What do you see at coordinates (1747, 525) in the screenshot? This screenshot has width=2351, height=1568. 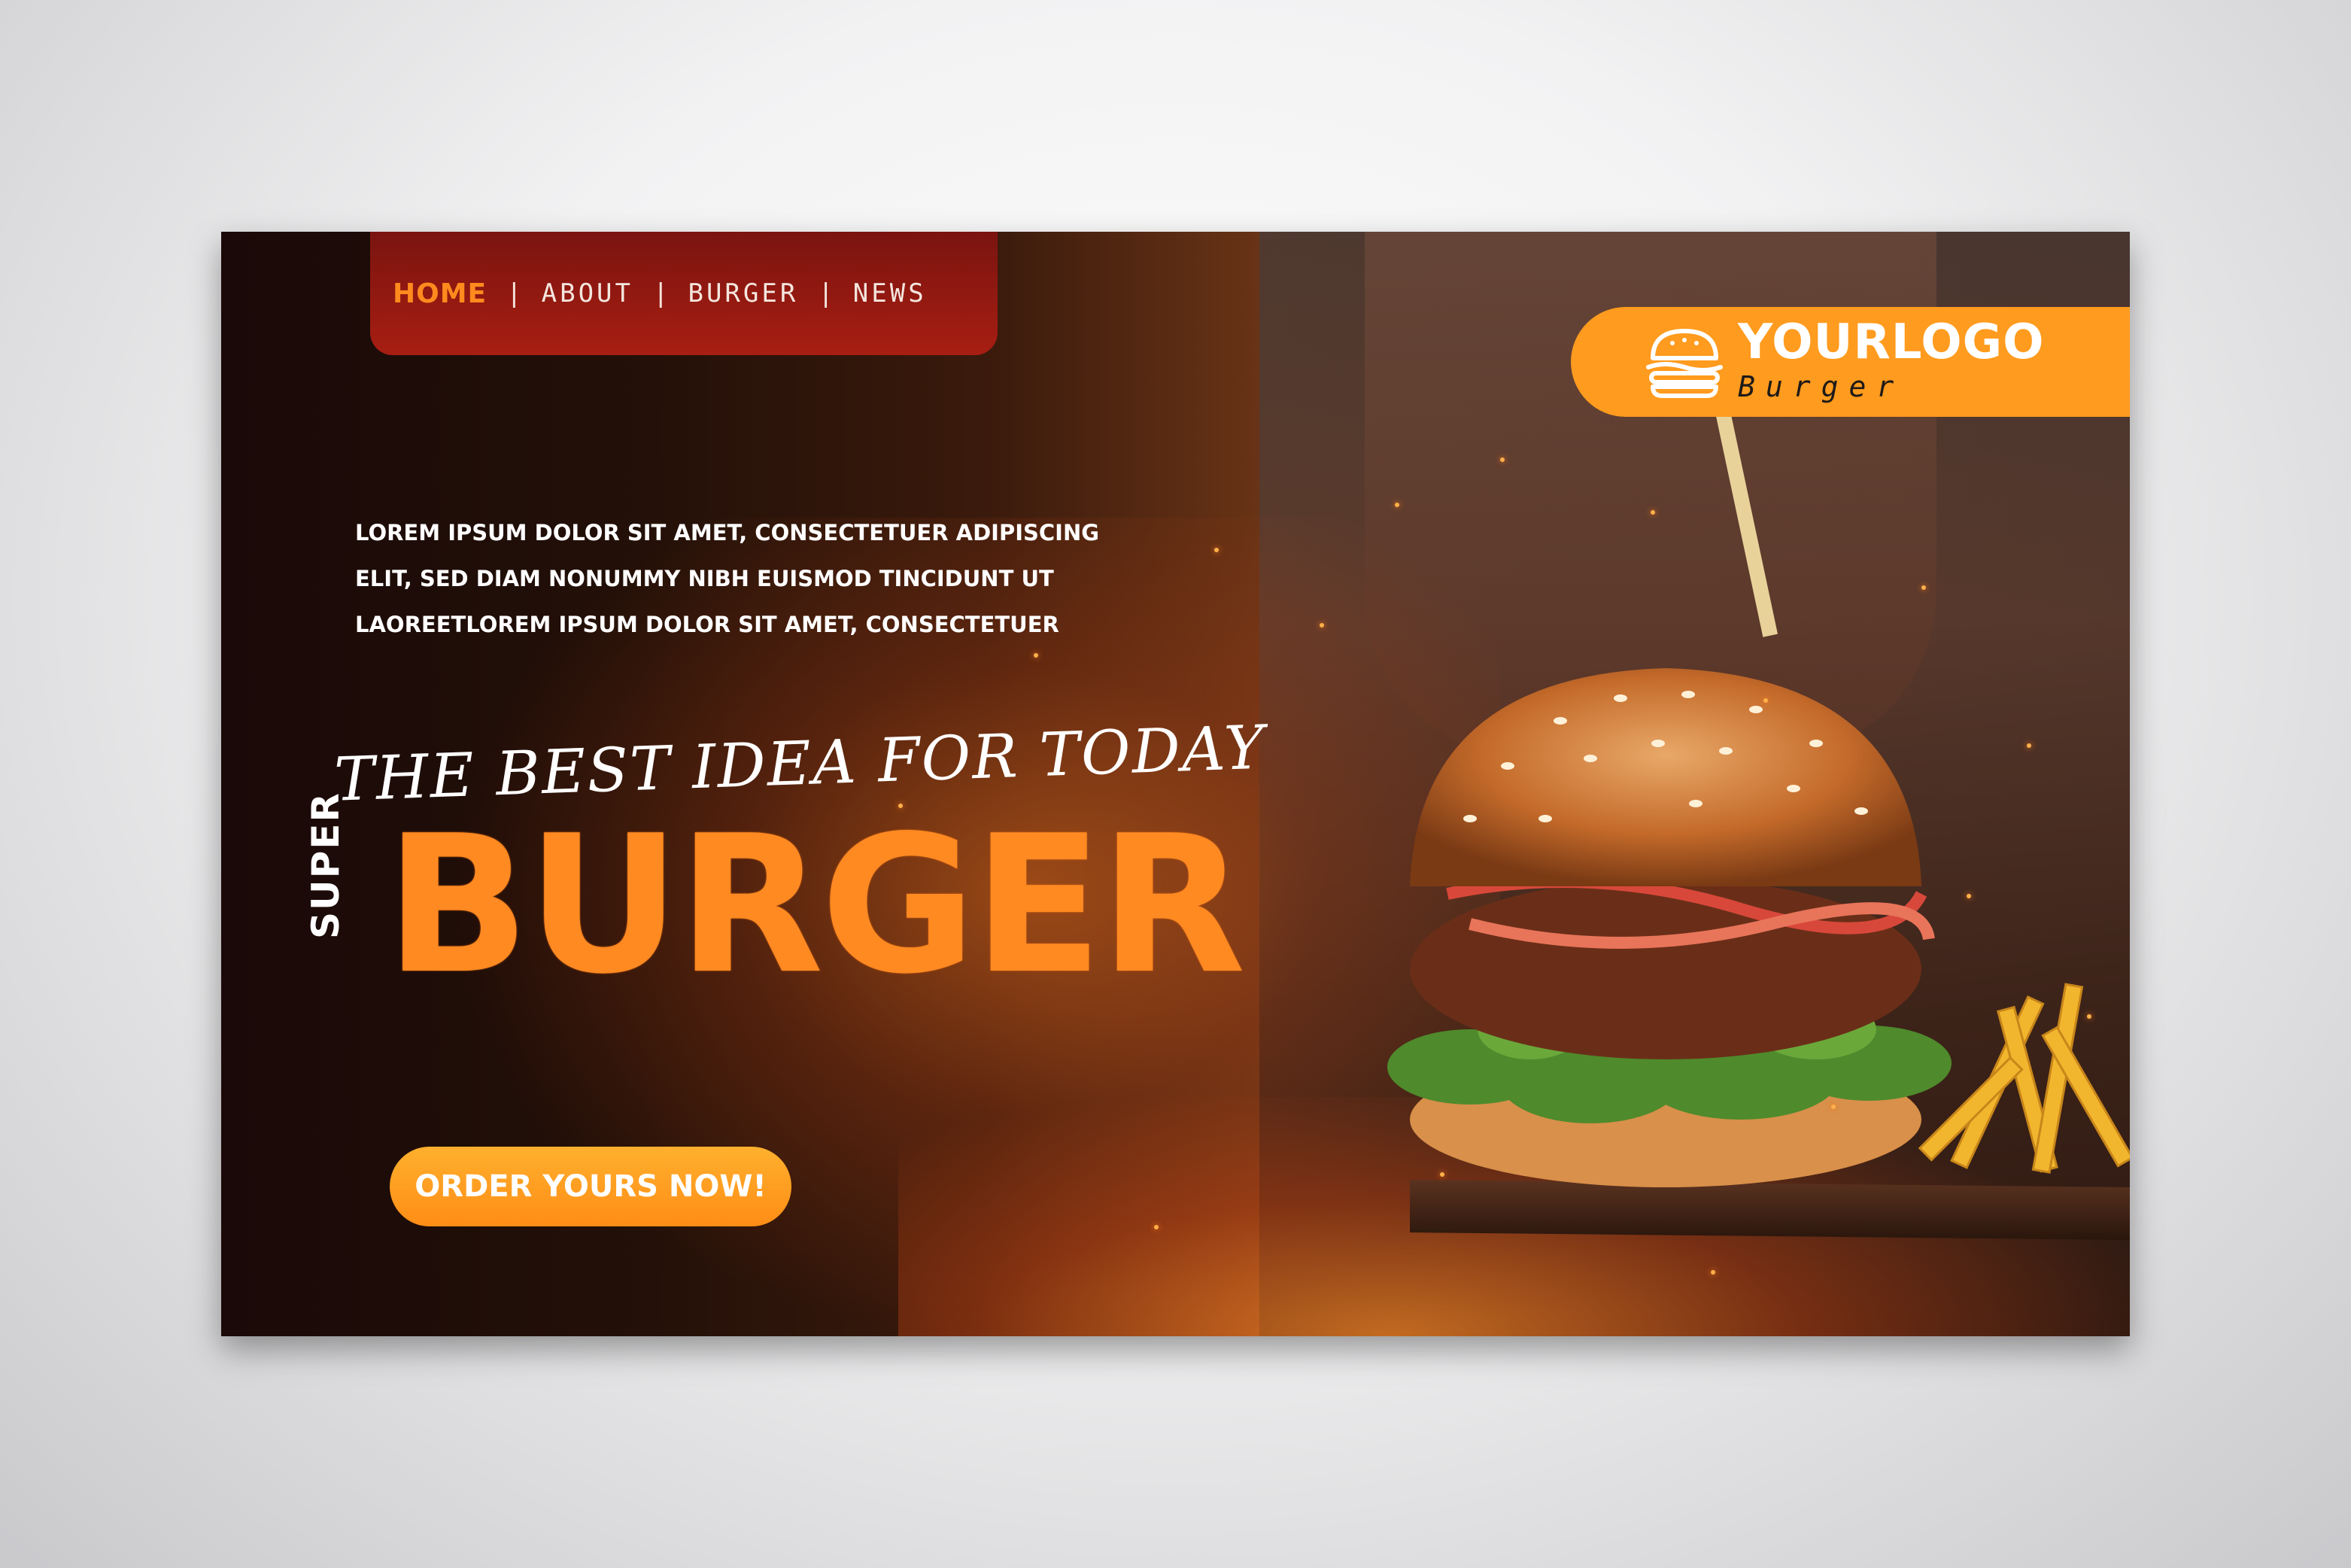 I see `skewer-stick` at bounding box center [1747, 525].